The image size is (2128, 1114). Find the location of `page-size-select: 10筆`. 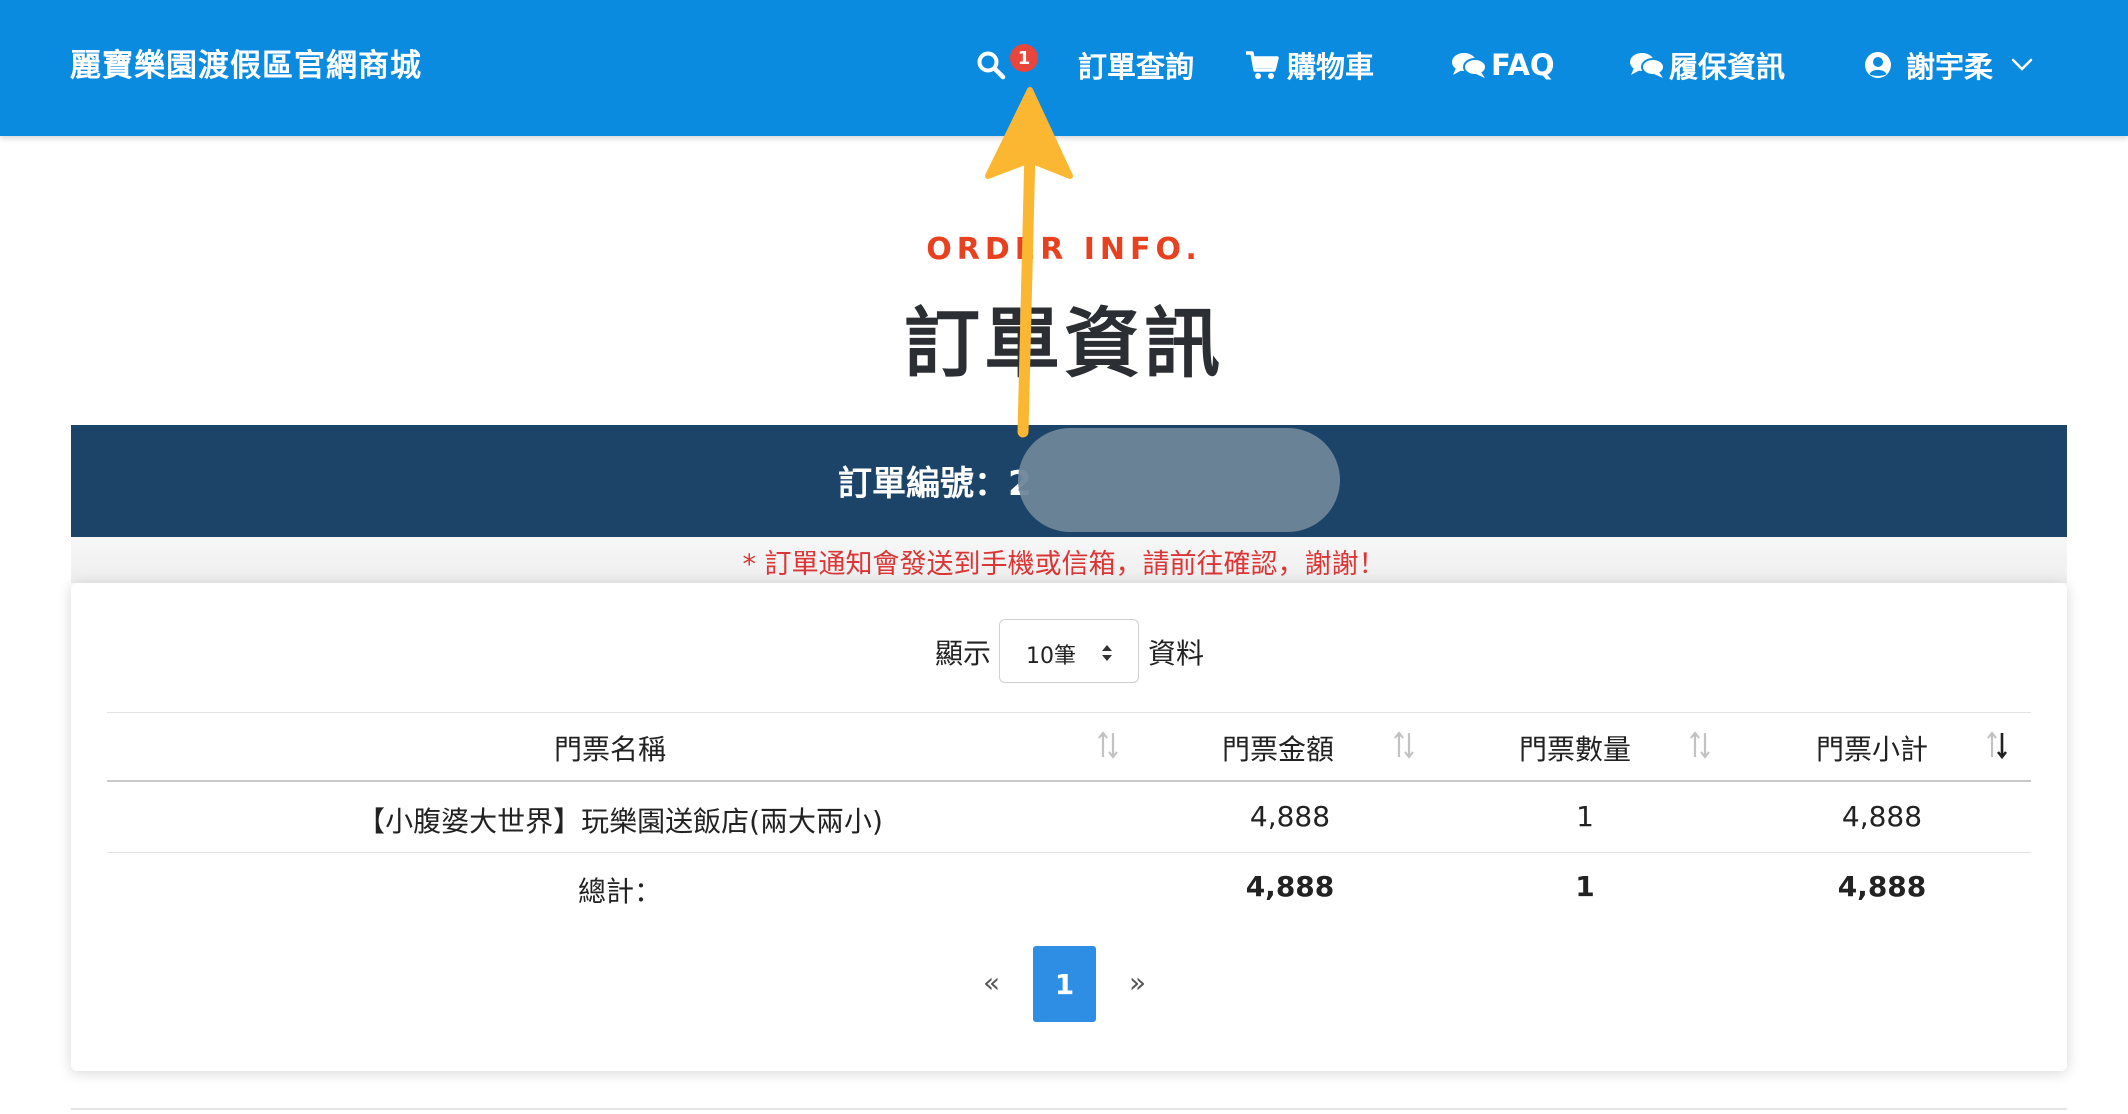

page-size-select: 10筆 is located at coordinates (1069, 651).